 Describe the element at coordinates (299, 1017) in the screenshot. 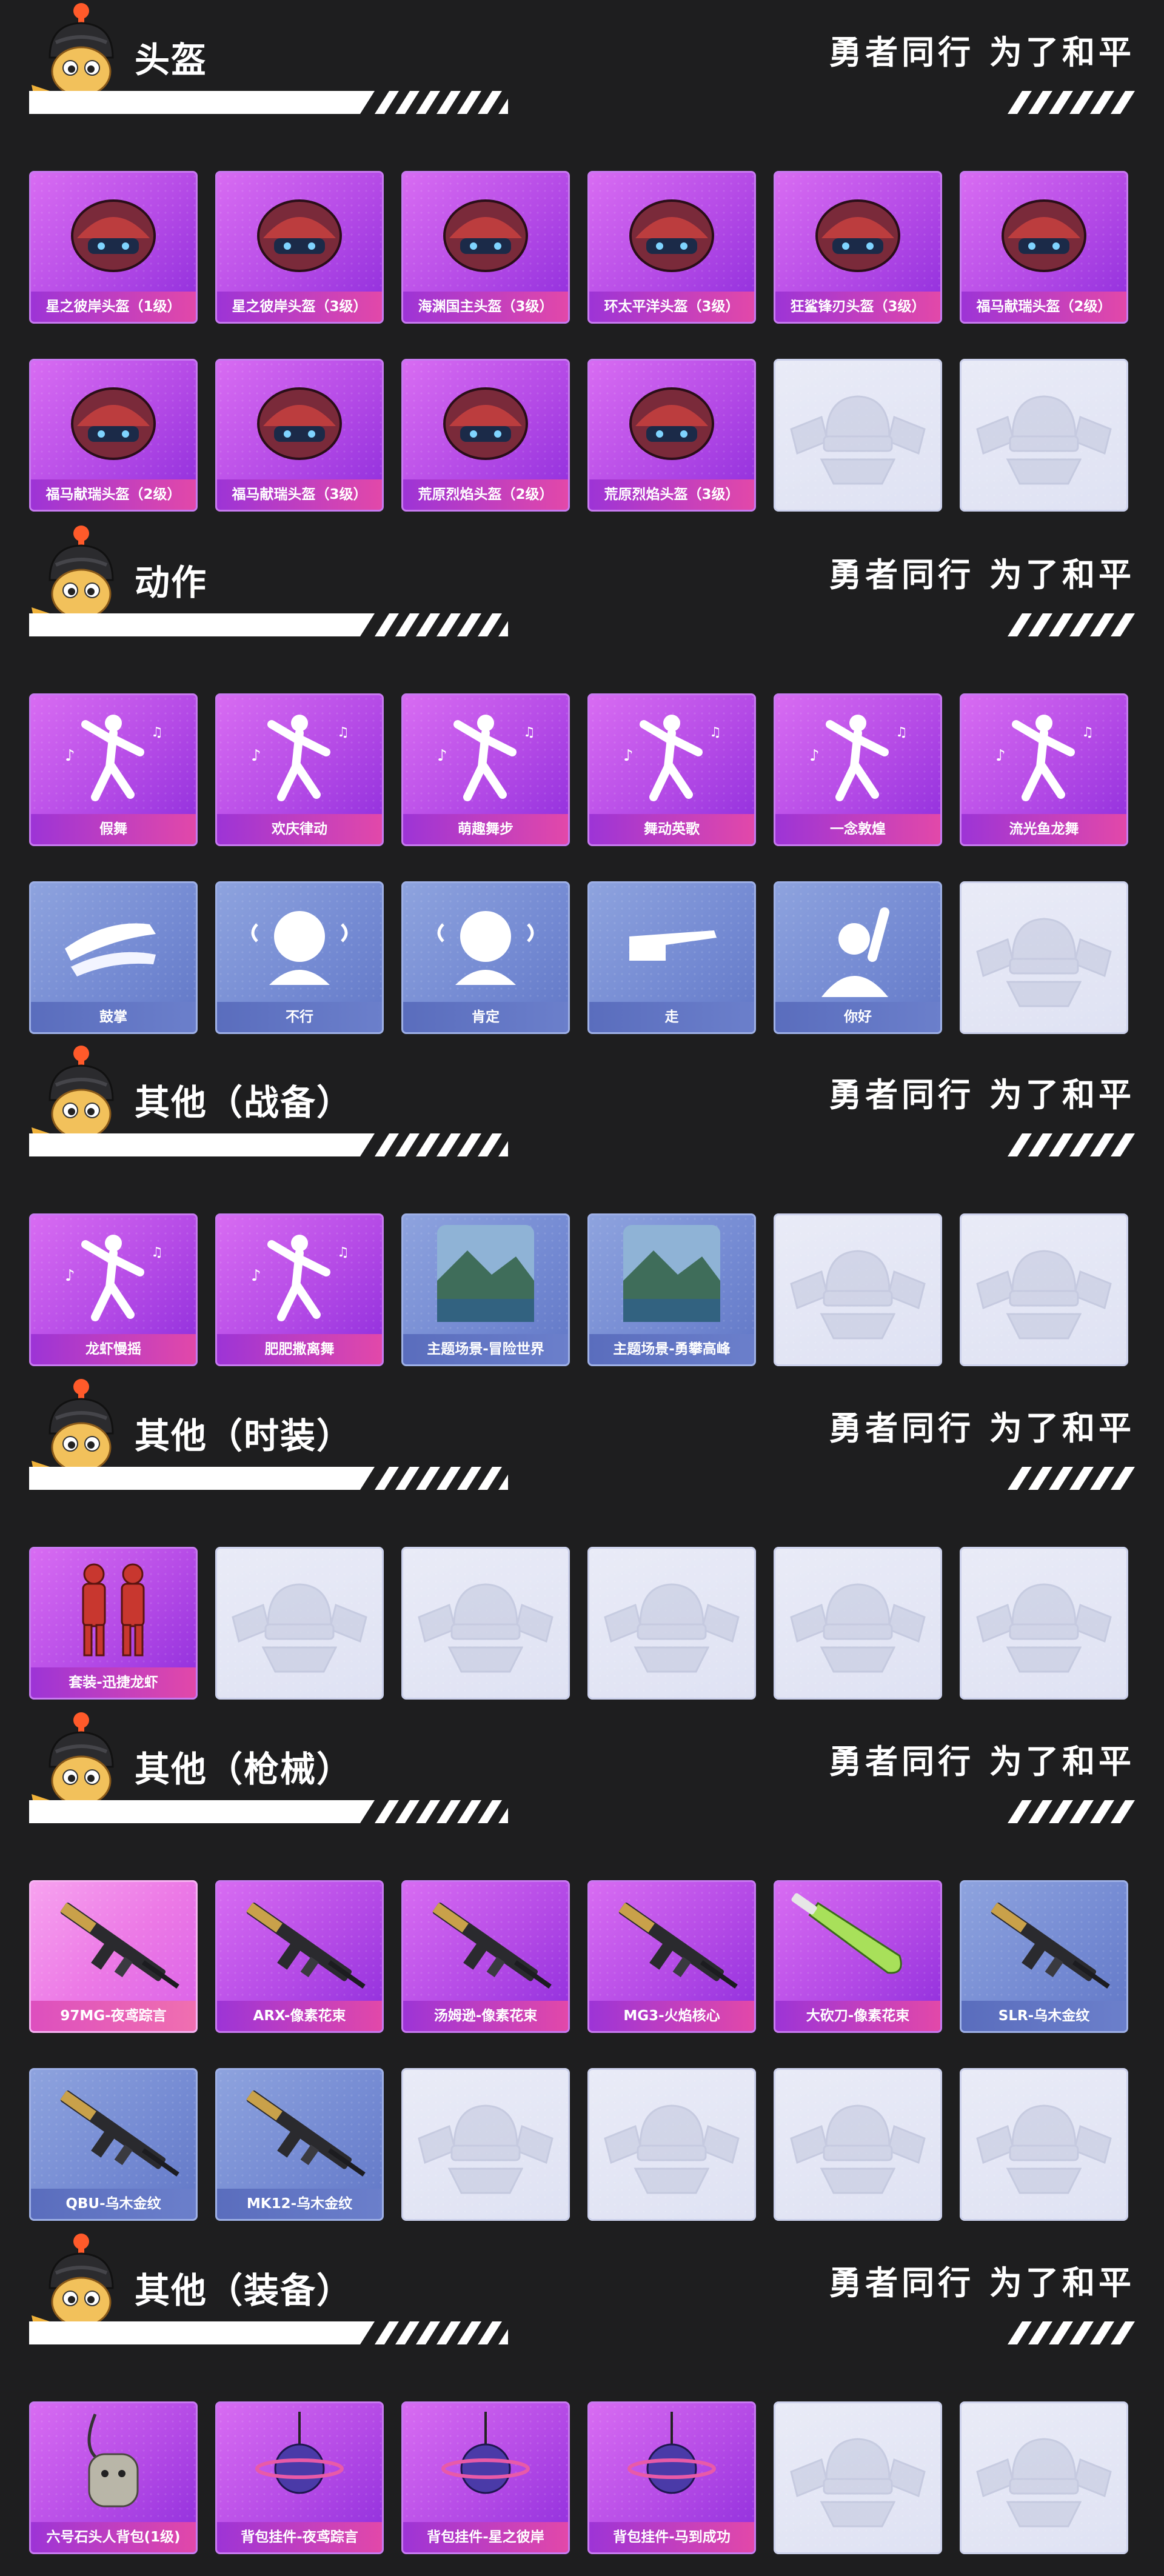

I see `reward-label: 不行` at that location.